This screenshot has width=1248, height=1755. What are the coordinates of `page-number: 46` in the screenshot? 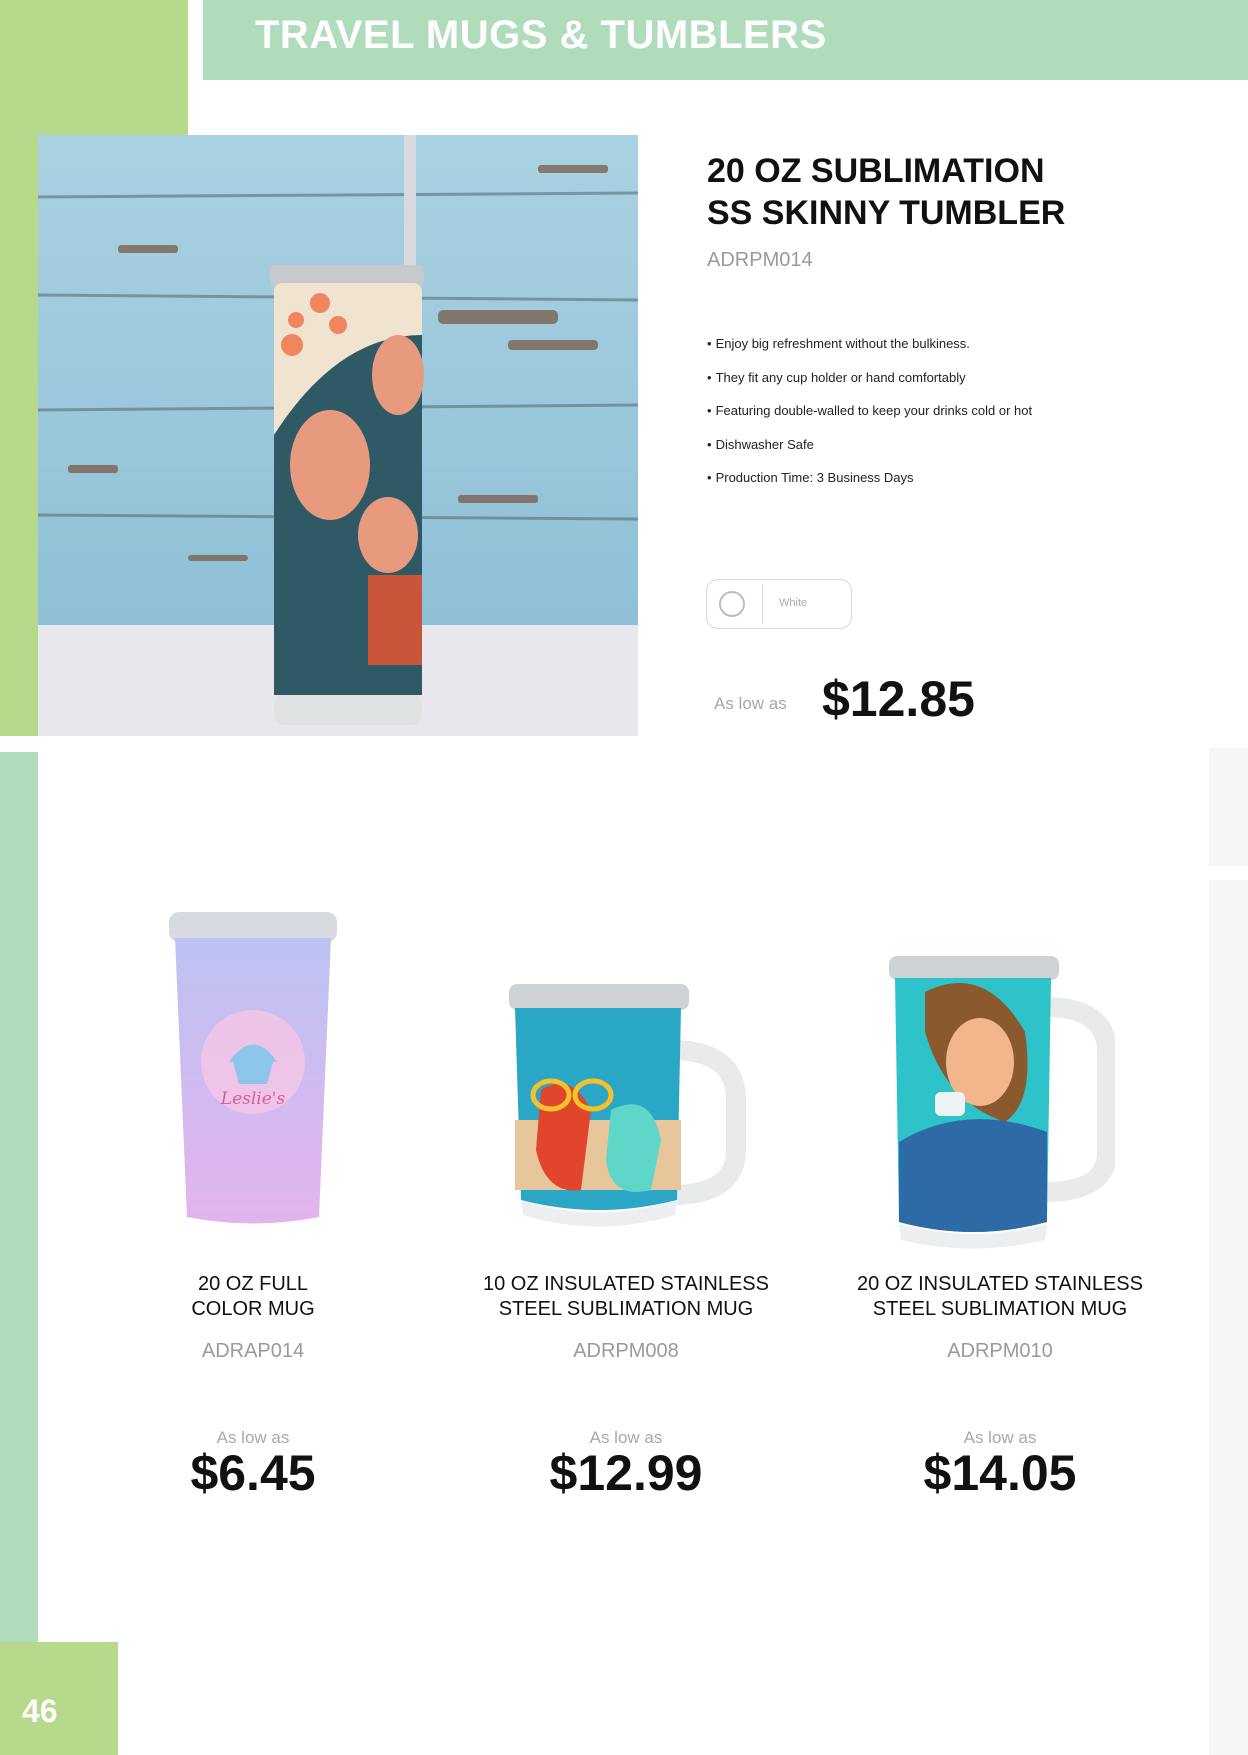 It's located at (40, 1711).